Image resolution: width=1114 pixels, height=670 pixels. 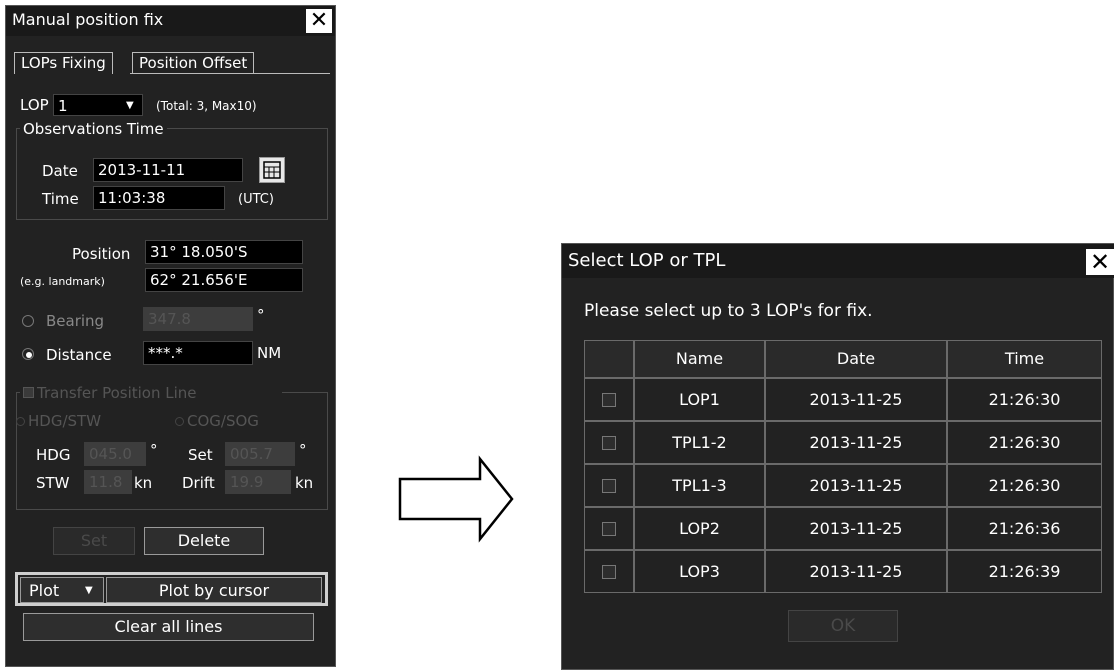 I want to click on table-row: TPL1-2 2013-11-25 21:26:30, so click(x=843, y=442).